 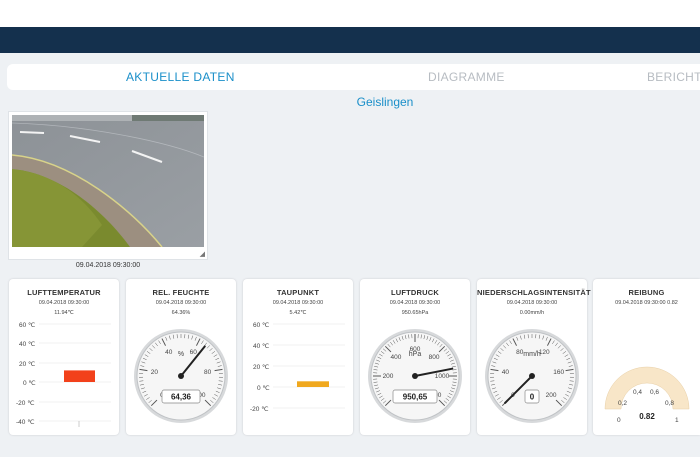 I want to click on friction-tick: 1, so click(x=677, y=420).